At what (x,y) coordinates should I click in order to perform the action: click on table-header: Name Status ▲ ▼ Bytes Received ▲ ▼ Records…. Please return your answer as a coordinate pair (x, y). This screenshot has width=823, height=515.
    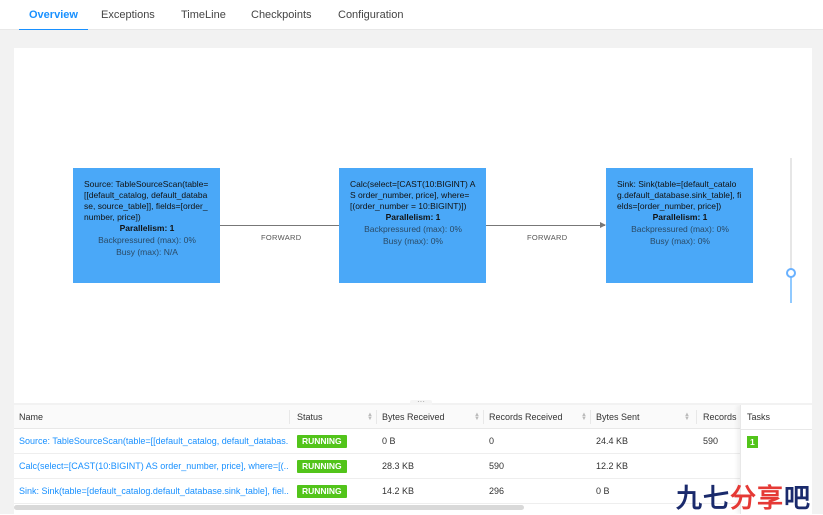
    Looking at the image, I should click on (413, 417).